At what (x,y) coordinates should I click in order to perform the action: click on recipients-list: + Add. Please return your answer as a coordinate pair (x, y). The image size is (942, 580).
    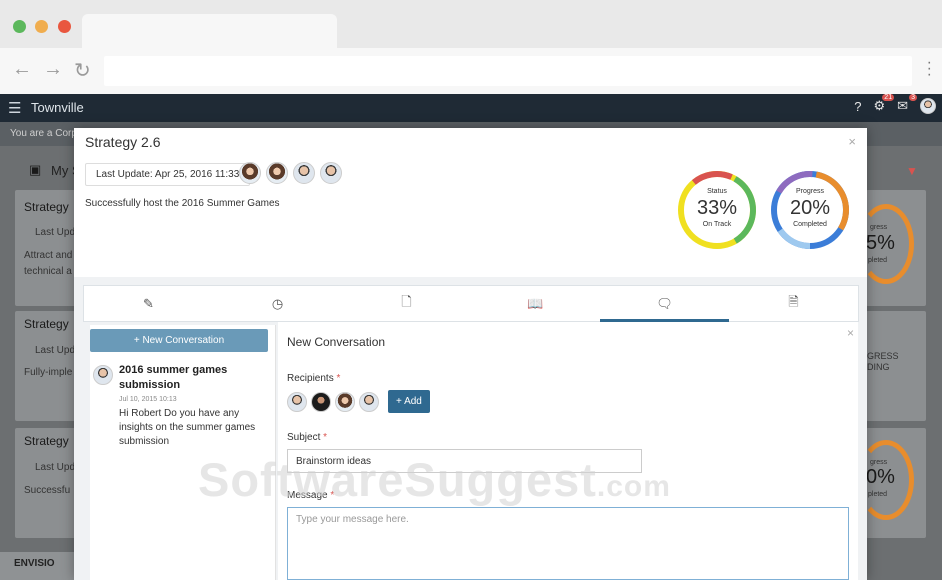
    Looking at the image, I should click on (358, 401).